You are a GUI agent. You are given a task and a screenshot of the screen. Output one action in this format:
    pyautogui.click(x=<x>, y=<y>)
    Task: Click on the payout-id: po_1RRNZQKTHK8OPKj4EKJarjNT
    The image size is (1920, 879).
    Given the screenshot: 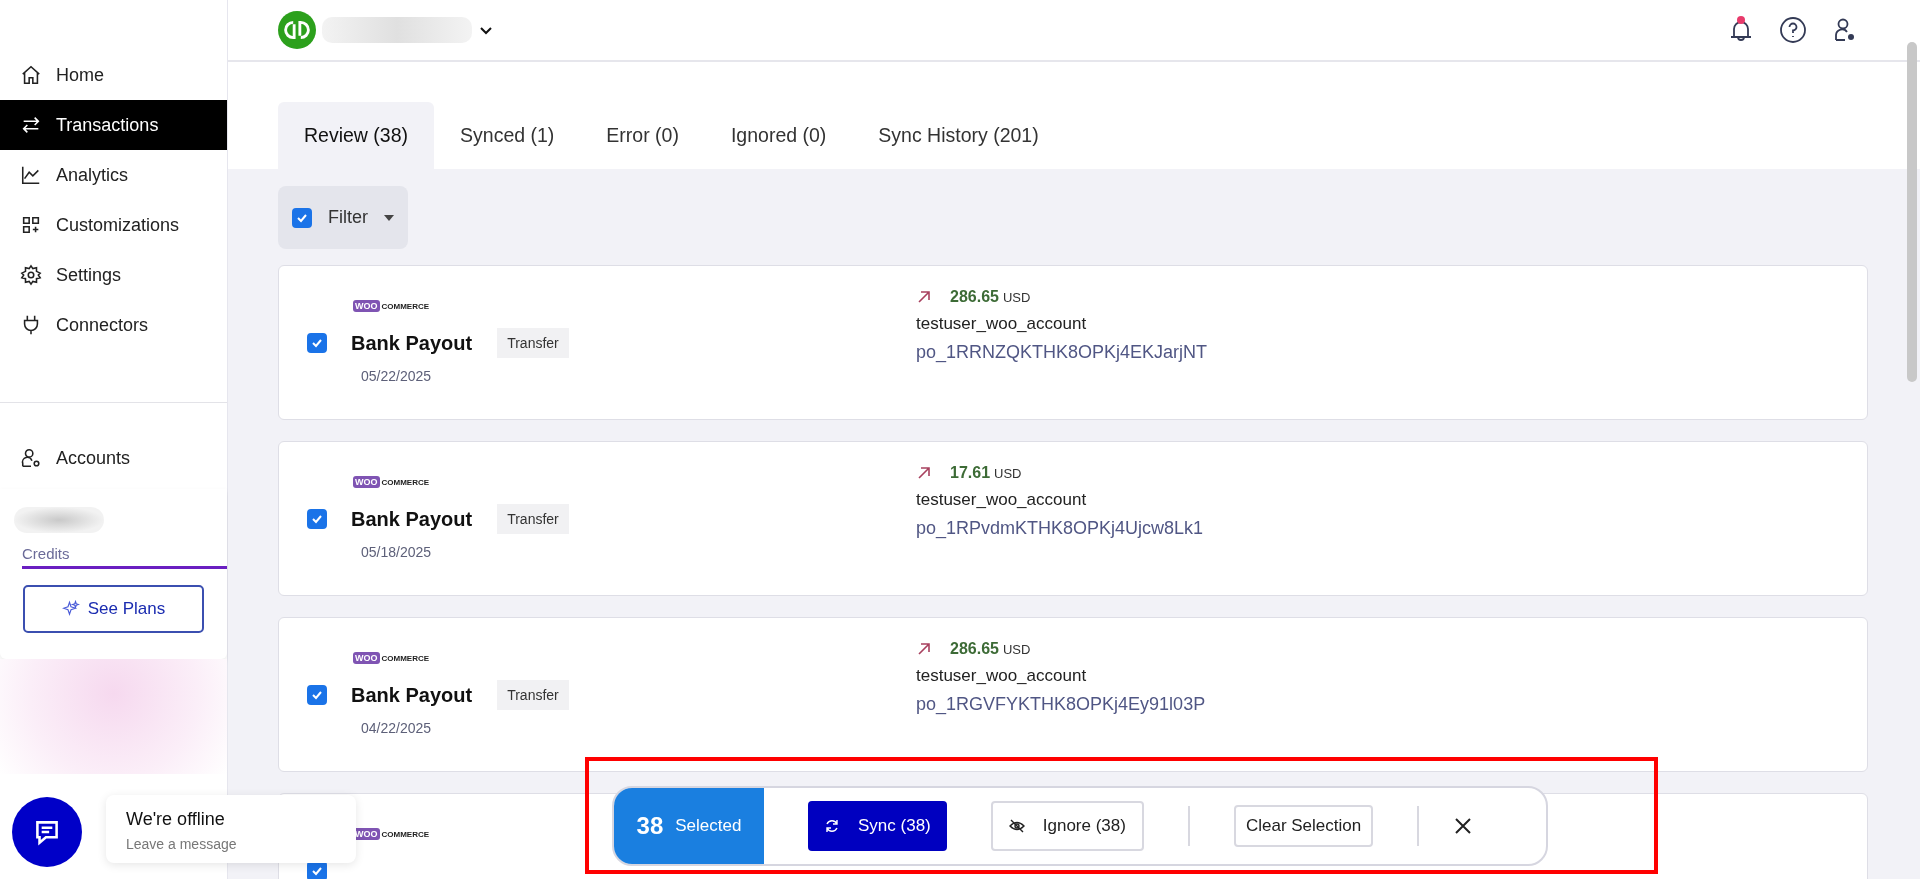 What is the action you would take?
    pyautogui.click(x=1062, y=352)
    